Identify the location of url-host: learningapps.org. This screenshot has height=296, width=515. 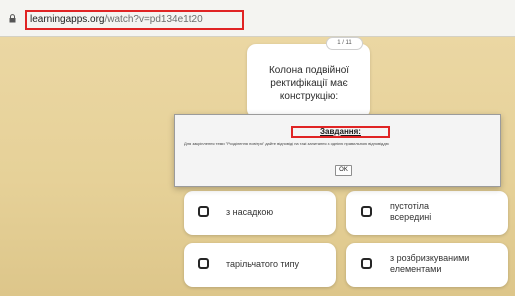
(67, 19).